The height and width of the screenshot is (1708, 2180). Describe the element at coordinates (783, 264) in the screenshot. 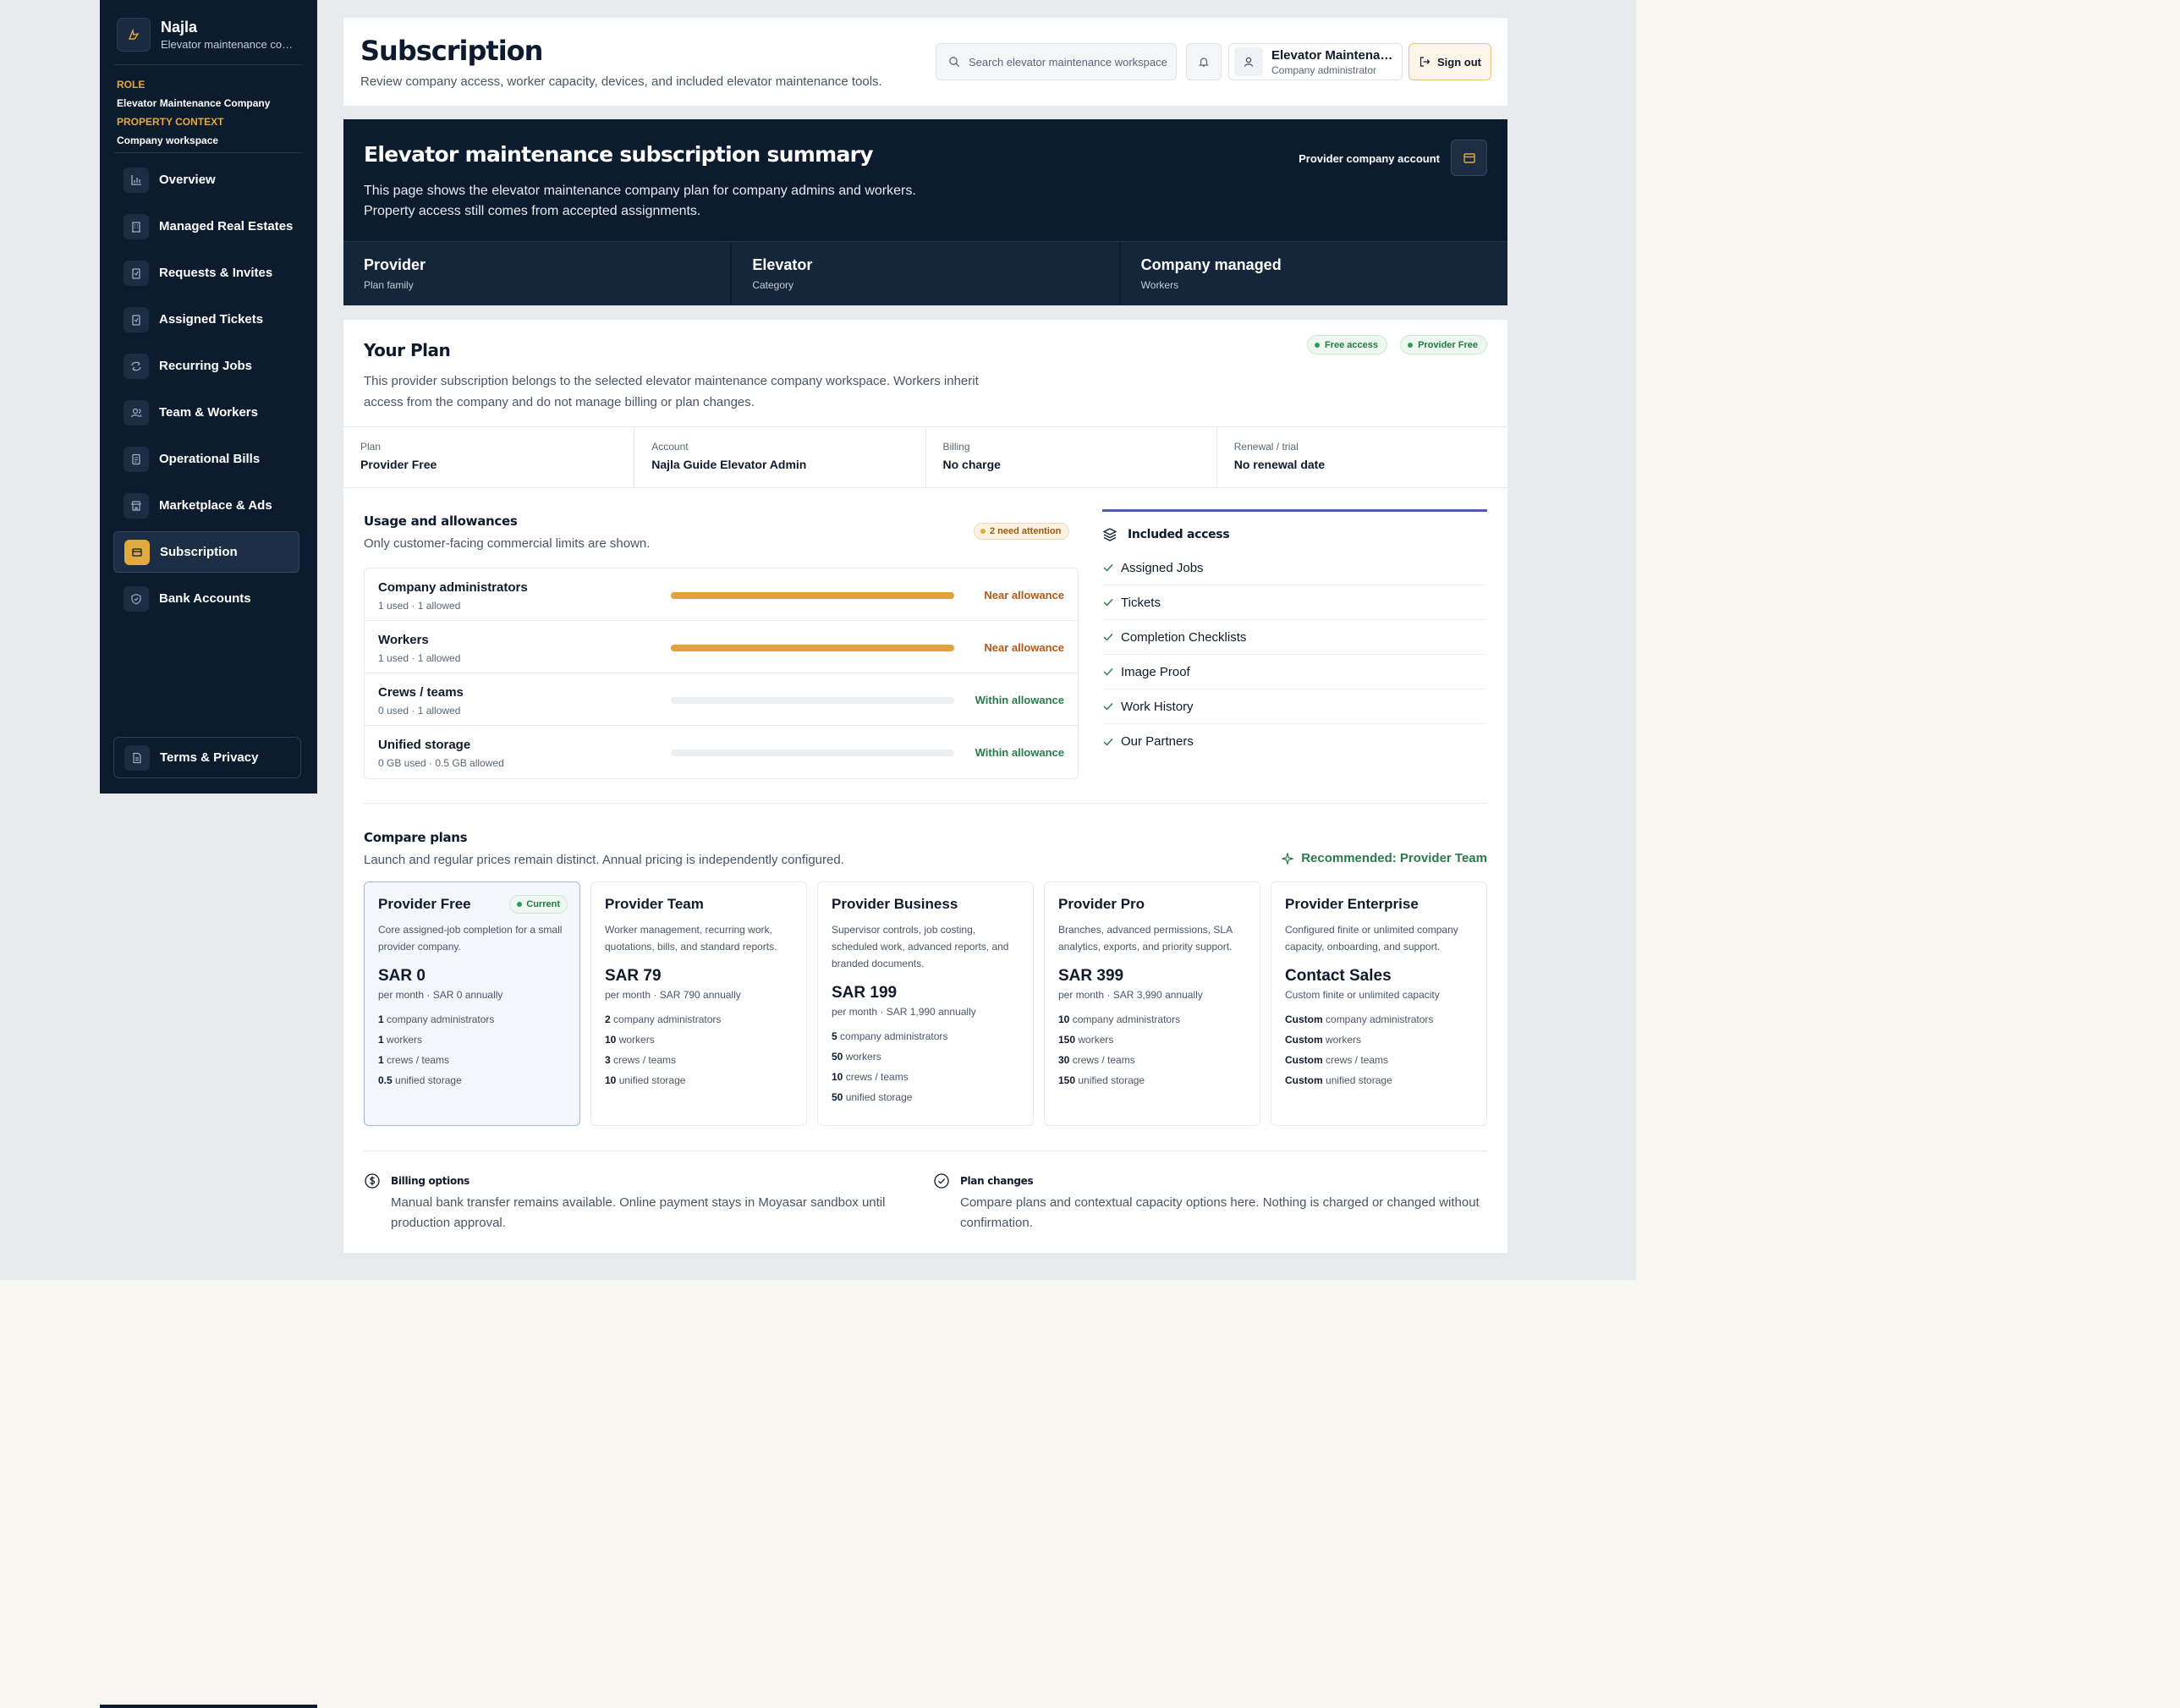

I see `summary-card-title: Elevator` at that location.